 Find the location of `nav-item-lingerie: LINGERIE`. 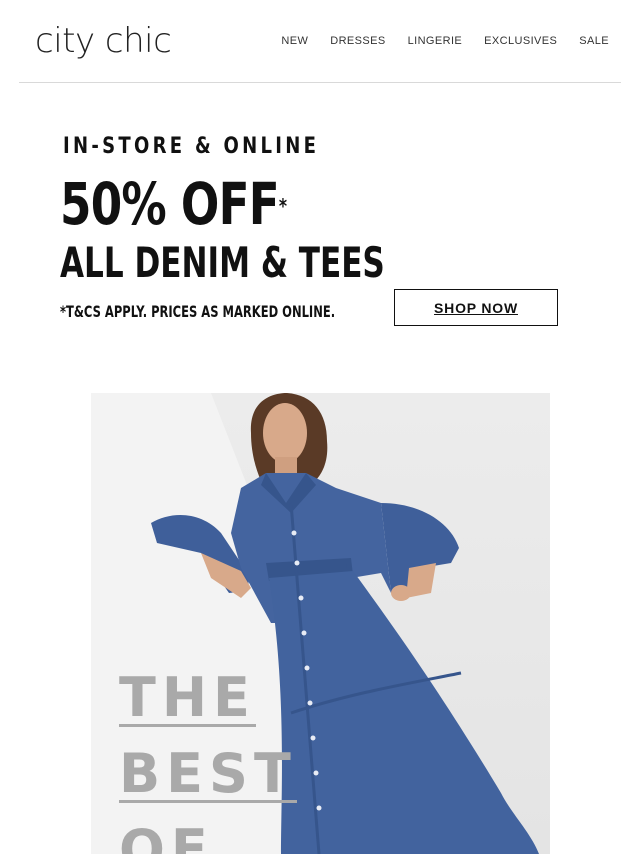

nav-item-lingerie: LINGERIE is located at coordinates (435, 41).